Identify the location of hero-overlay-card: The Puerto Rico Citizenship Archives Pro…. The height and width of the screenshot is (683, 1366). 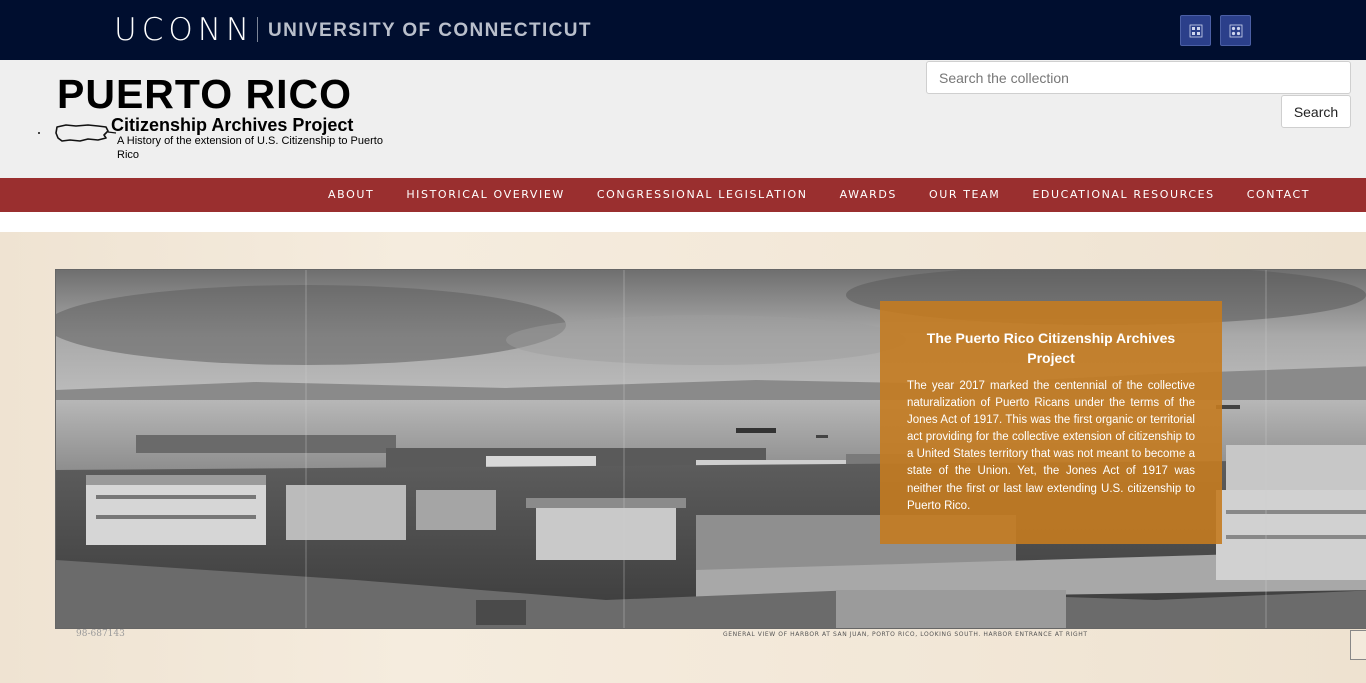
(1051, 422).